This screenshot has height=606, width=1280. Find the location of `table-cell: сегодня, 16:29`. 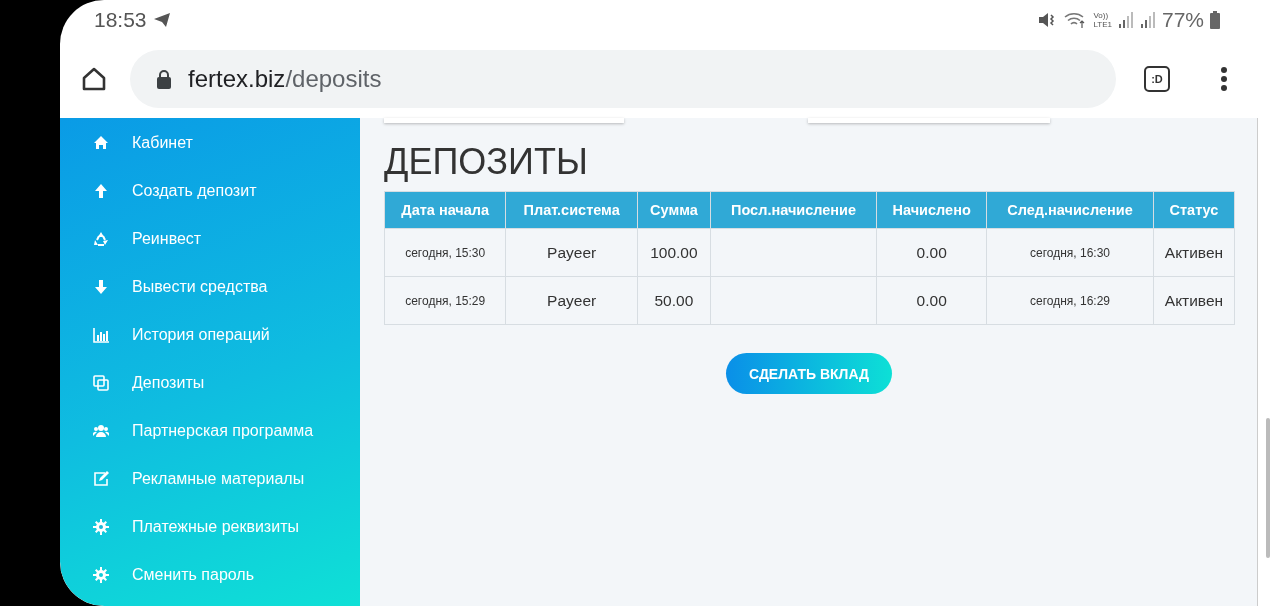

table-cell: сегодня, 16:29 is located at coordinates (1070, 300).